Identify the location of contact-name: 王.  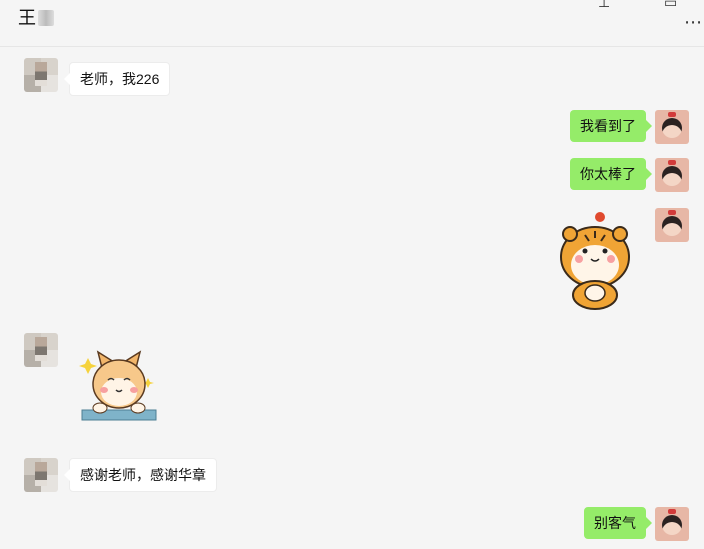
(36, 18).